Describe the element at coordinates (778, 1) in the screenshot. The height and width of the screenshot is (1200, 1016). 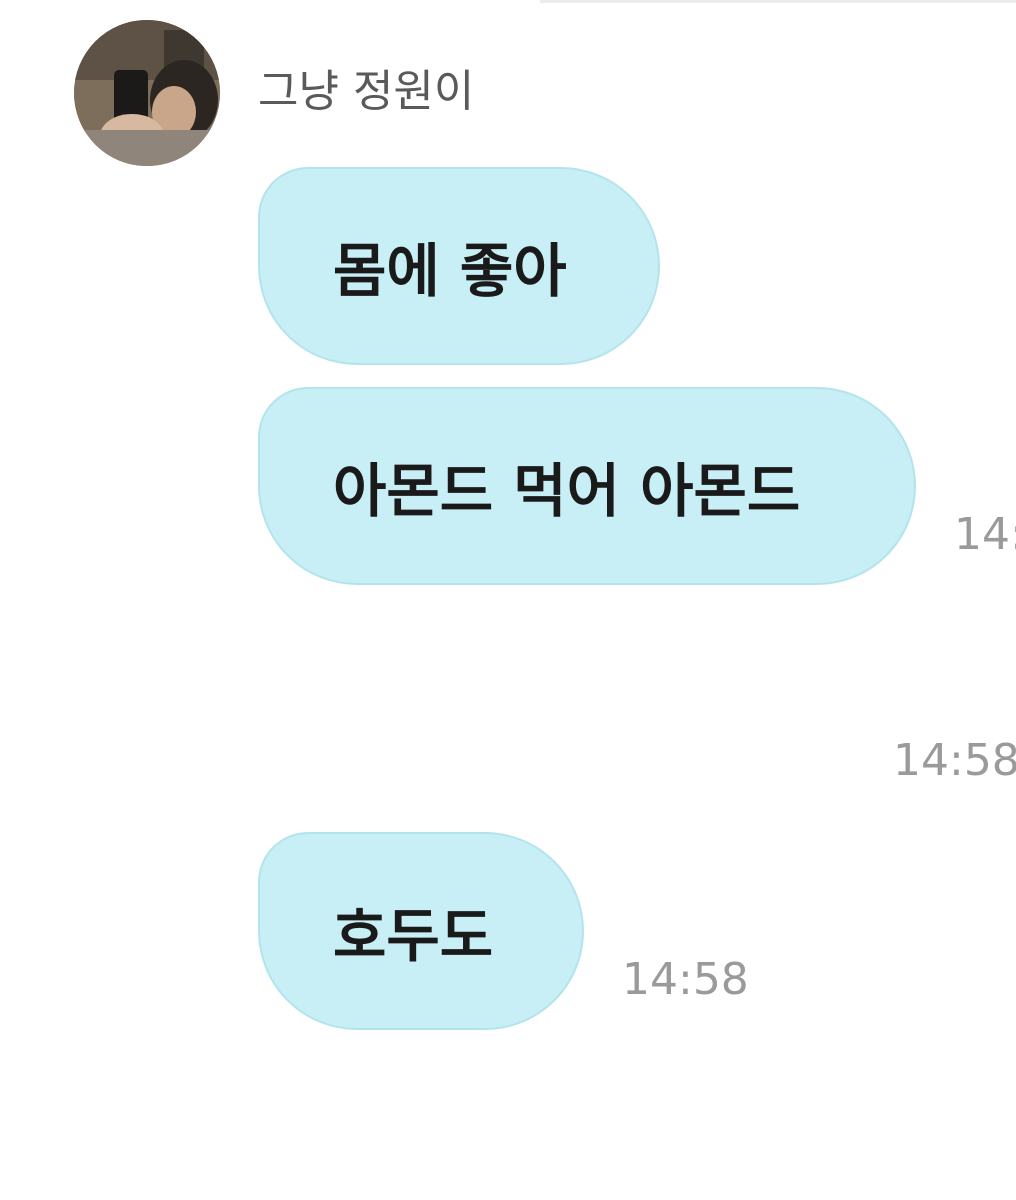
I see `top-divider` at that location.